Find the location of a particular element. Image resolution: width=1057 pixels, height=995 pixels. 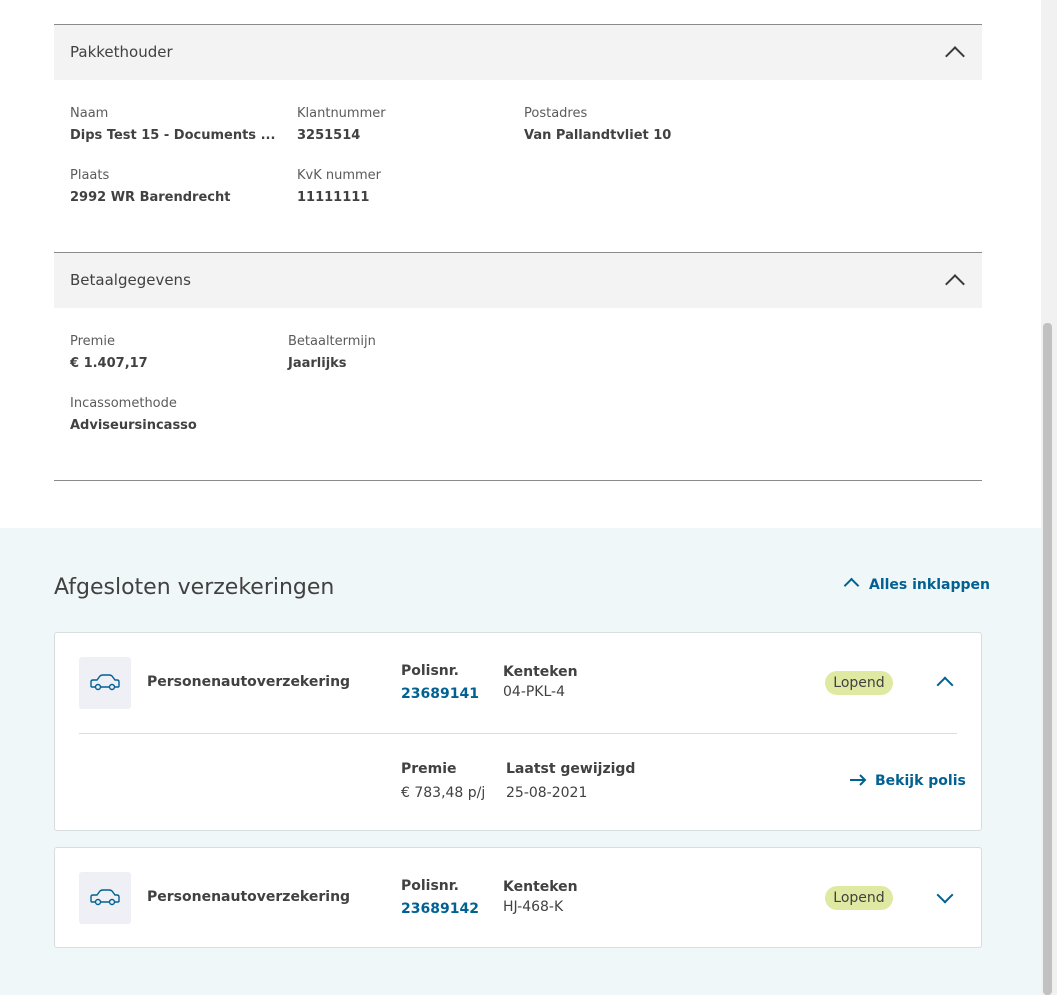

kenteken-value: 04-PKL-4 is located at coordinates (534, 692).